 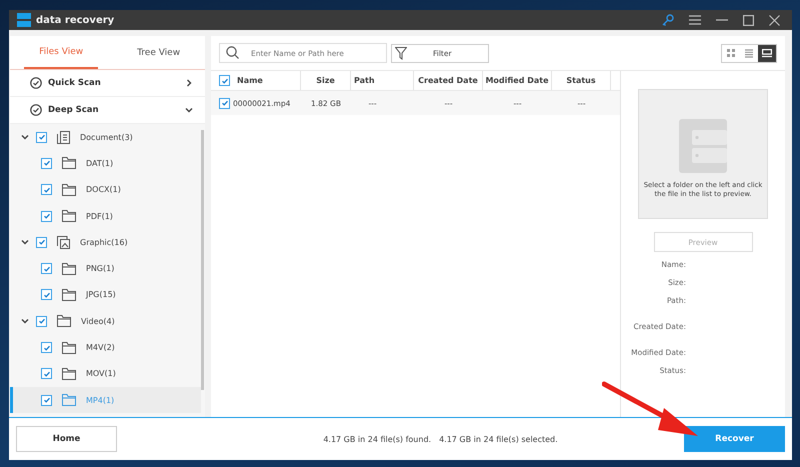 What do you see at coordinates (325, 80) in the screenshot?
I see `column-header: Size` at bounding box center [325, 80].